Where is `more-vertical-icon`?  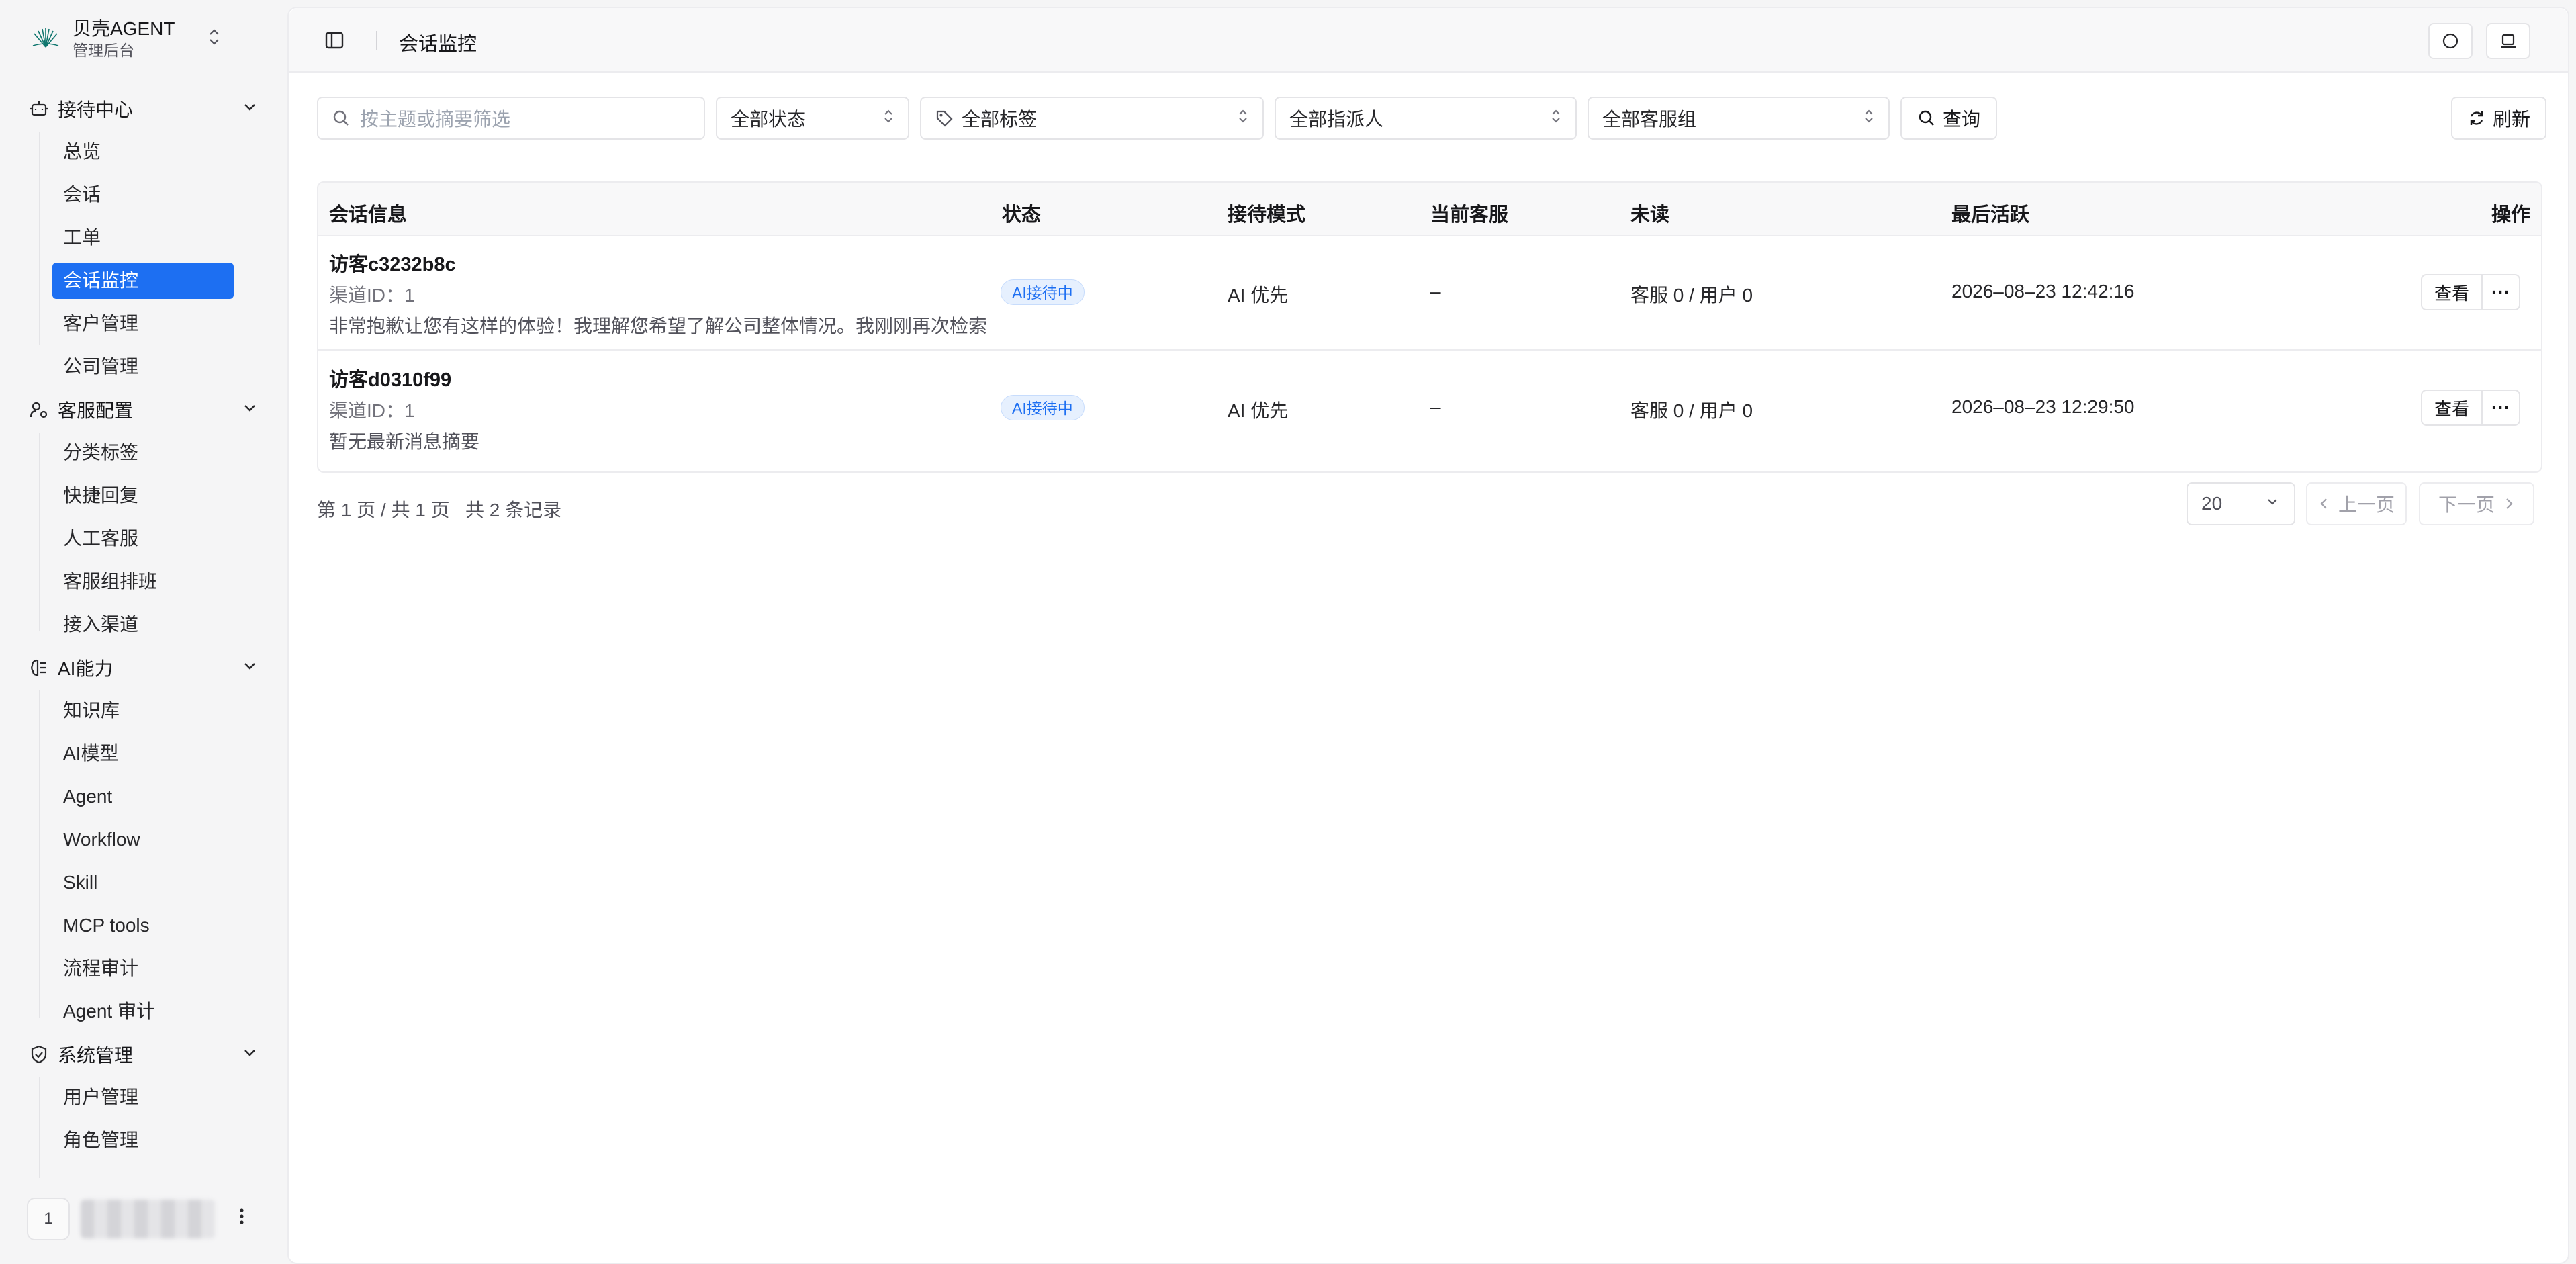
more-vertical-icon is located at coordinates (241, 1219).